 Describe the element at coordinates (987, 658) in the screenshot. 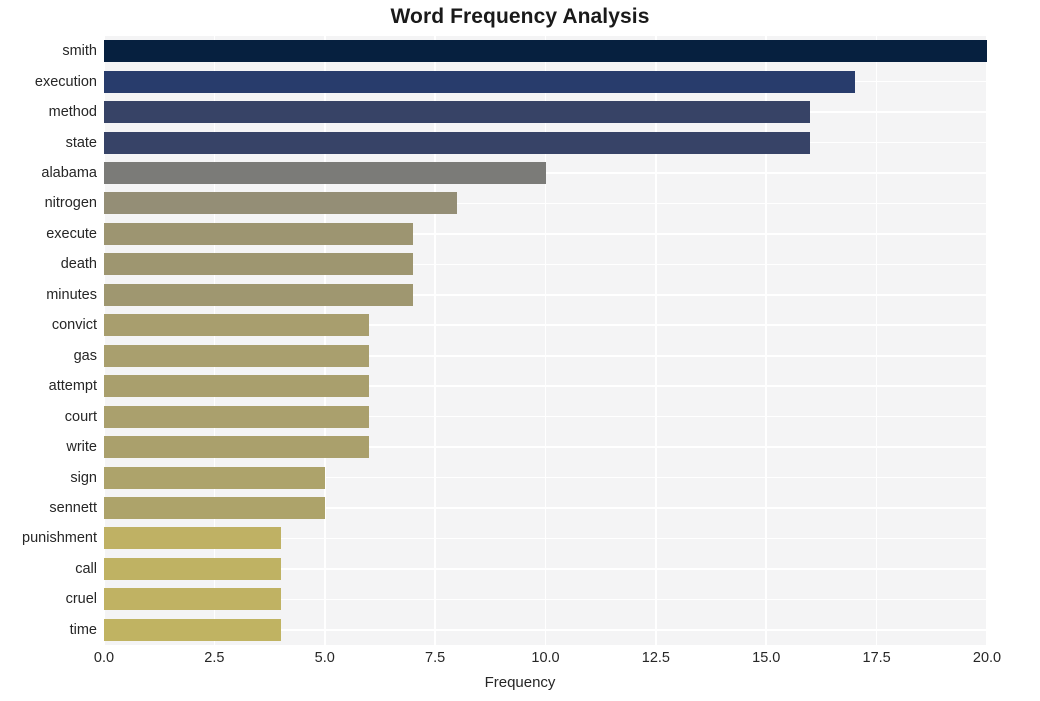

I see `x-axis-tick-label: 20.0` at that location.